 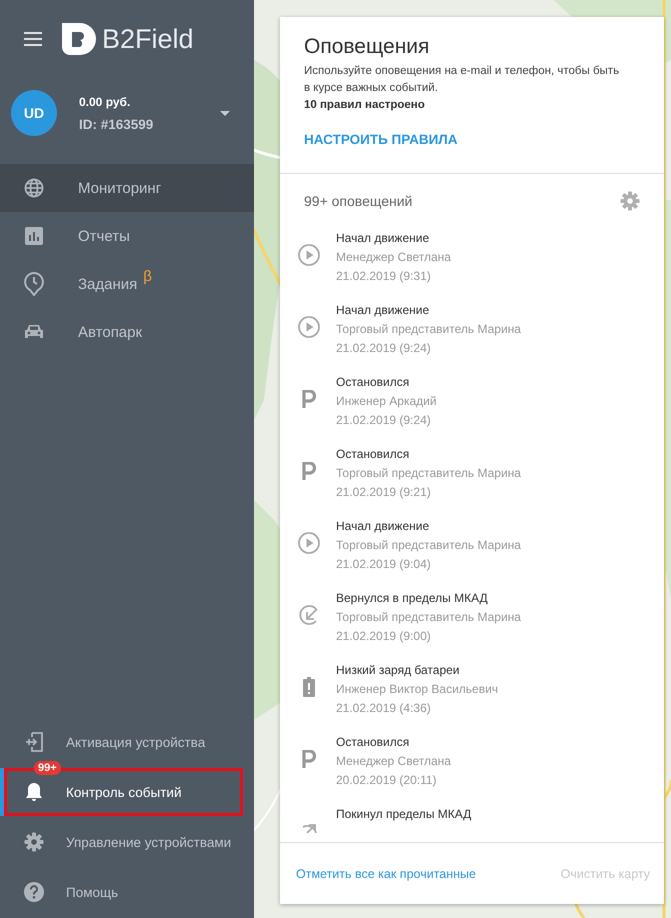 What do you see at coordinates (358, 201) in the screenshot?
I see `notifications-count: 99+ оповещений` at bounding box center [358, 201].